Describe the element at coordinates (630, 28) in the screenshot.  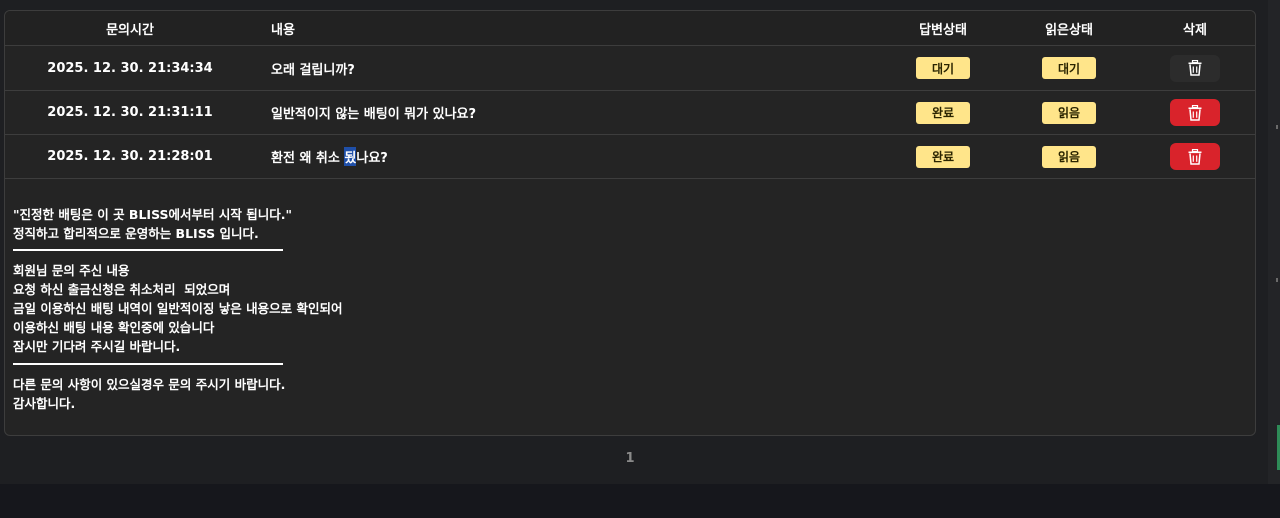
I see `table-header-row: 문의시간 내용 답변상태 읽은상태 삭제` at that location.